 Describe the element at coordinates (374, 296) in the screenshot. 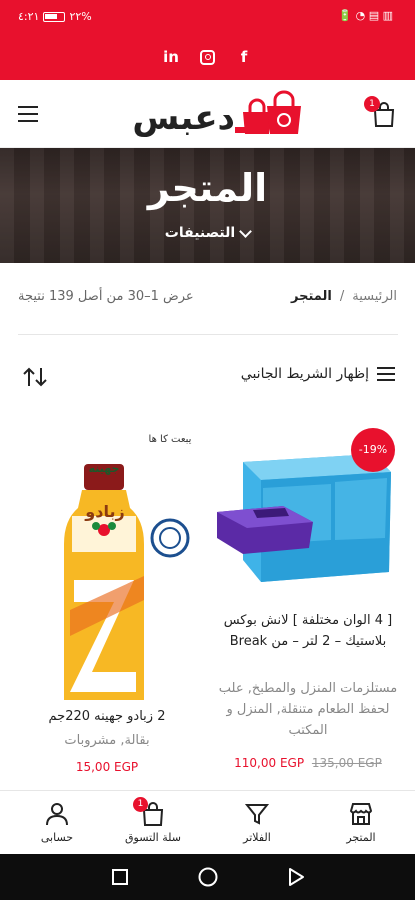

I see `breadcrumb-home: الرئيسية` at that location.